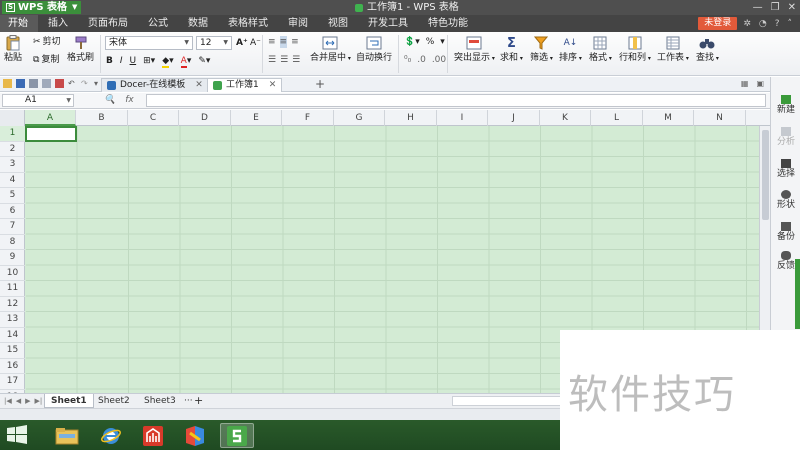 This screenshot has height=450, width=800. Describe the element at coordinates (168, 61) in the screenshot. I see `fill-color-icon: ◆▾` at that location.